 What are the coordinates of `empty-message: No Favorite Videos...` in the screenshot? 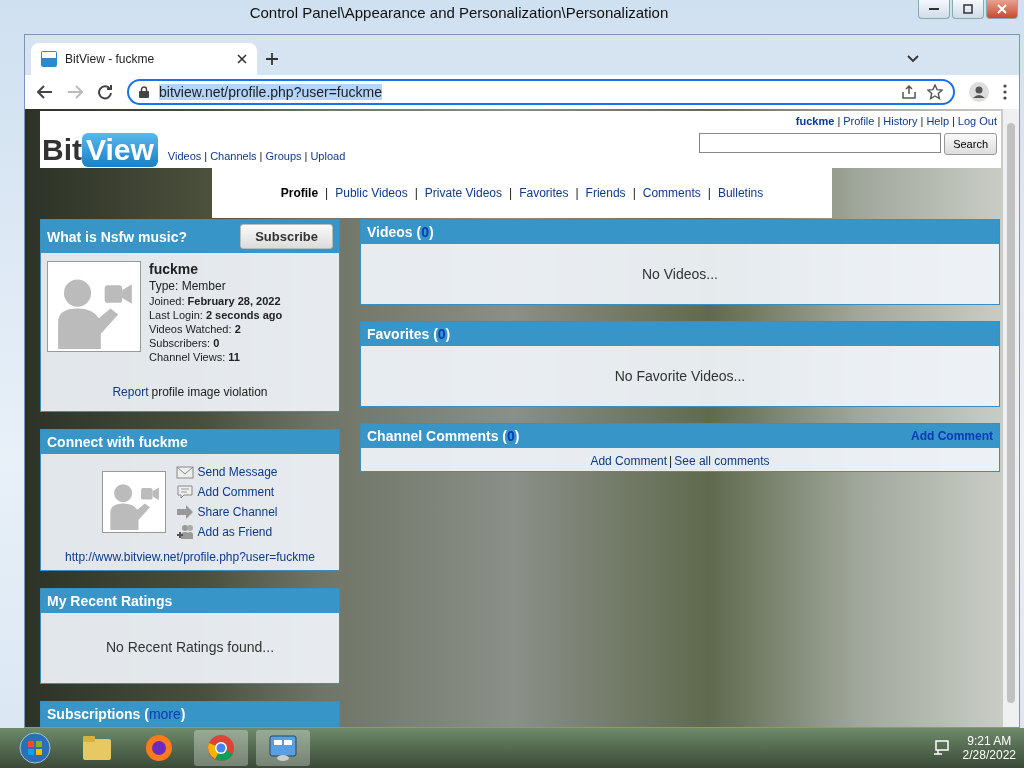 It's located at (680, 376).